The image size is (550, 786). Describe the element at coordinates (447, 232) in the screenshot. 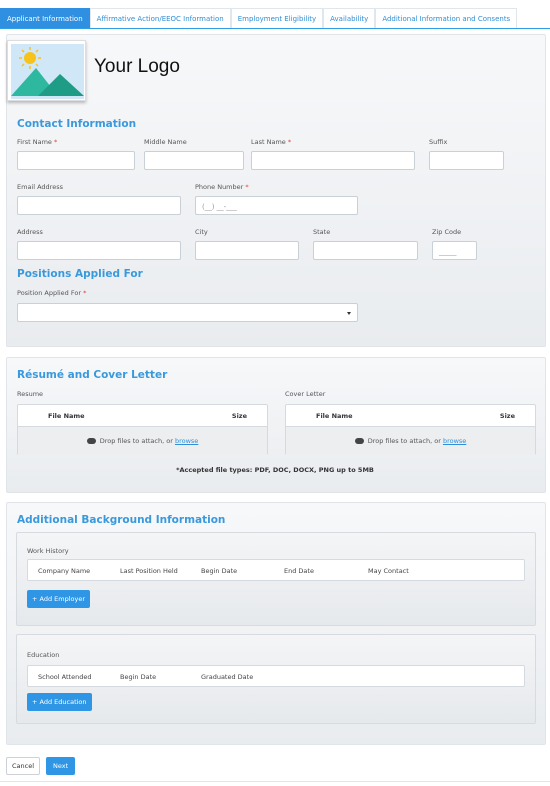

I see `zip-label: Zip Code` at that location.